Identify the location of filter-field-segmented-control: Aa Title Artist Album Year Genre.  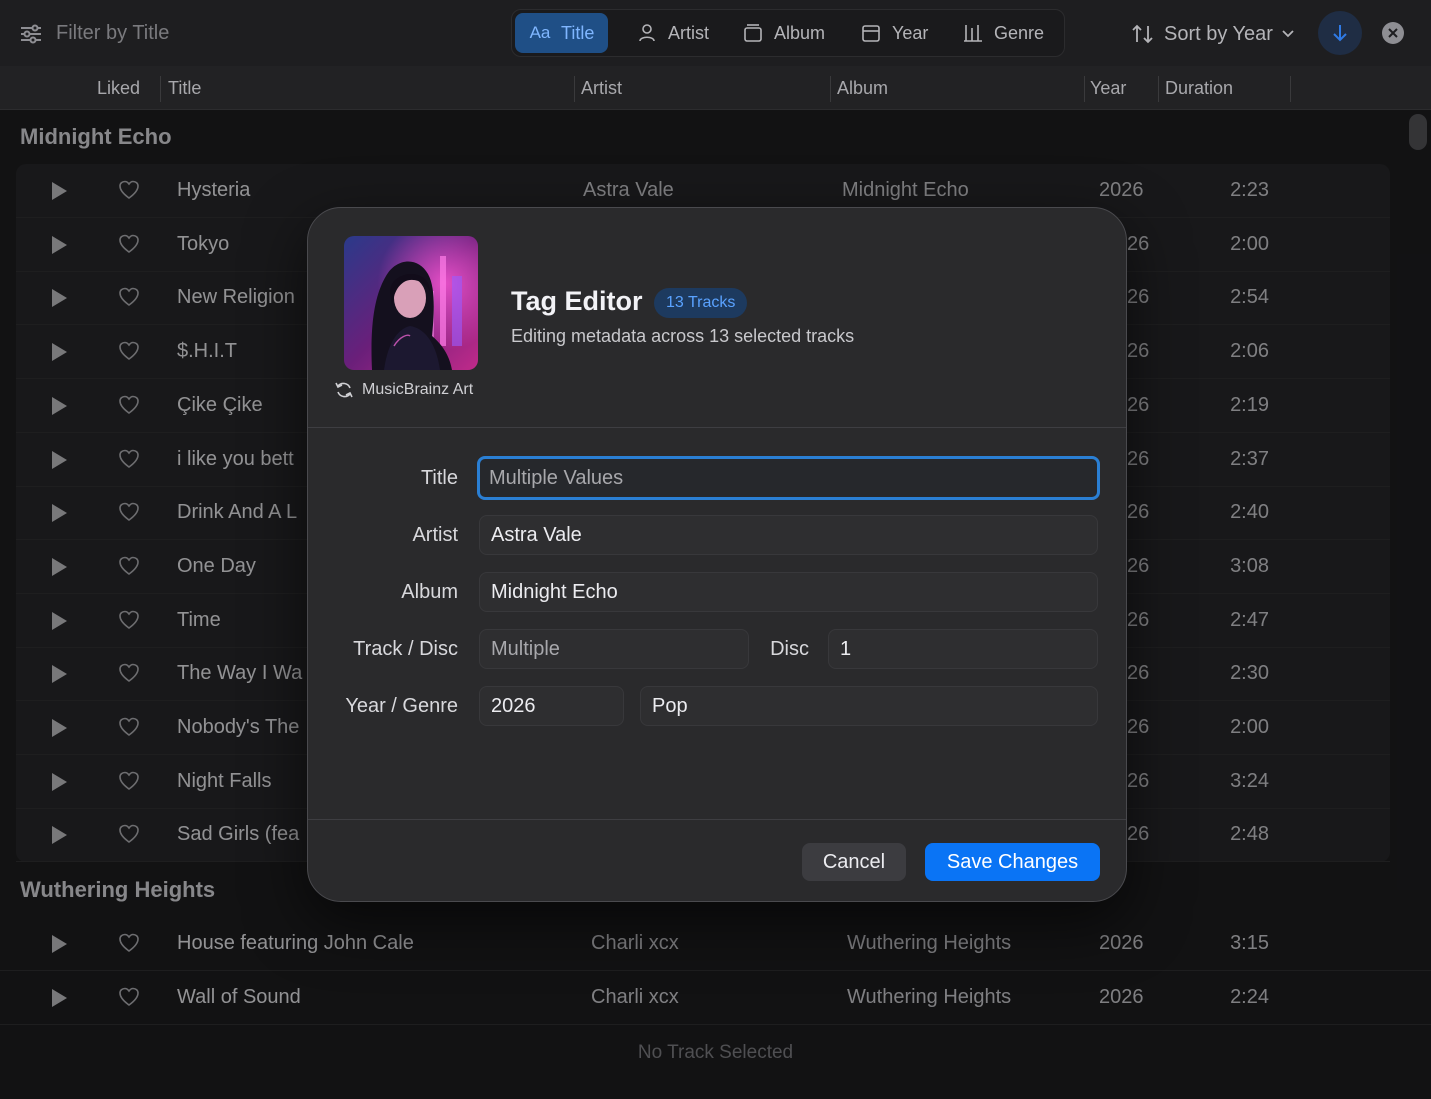
(788, 33).